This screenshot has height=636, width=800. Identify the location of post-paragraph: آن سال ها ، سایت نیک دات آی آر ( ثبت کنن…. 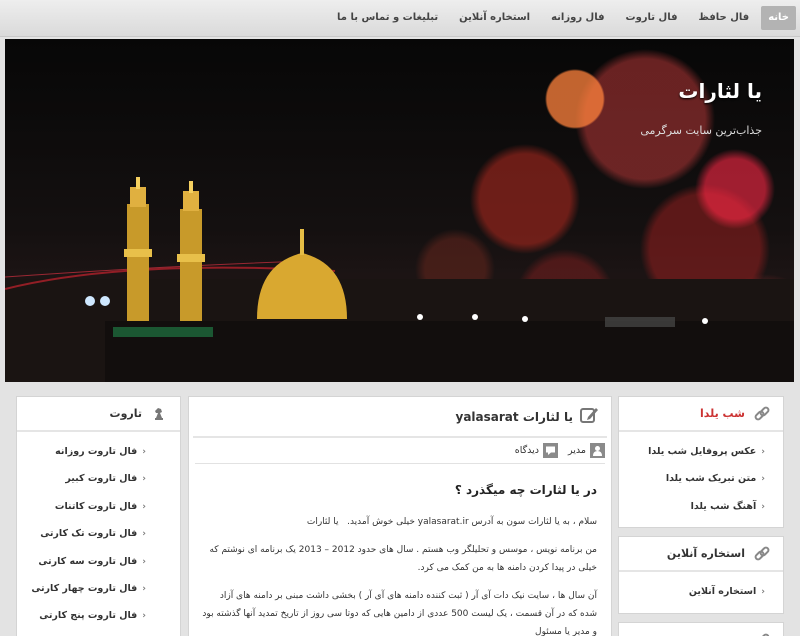
(399, 613).